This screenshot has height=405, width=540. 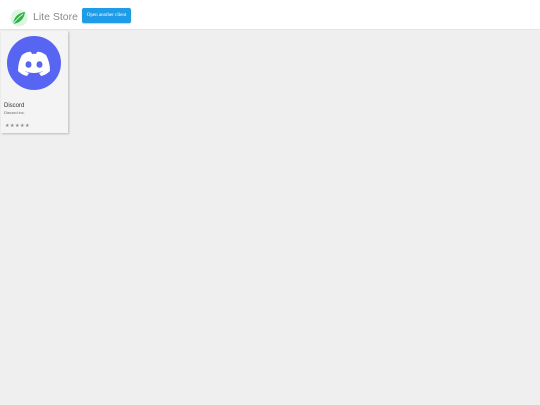 What do you see at coordinates (55, 17) in the screenshot?
I see `store-title: Lite Store` at bounding box center [55, 17].